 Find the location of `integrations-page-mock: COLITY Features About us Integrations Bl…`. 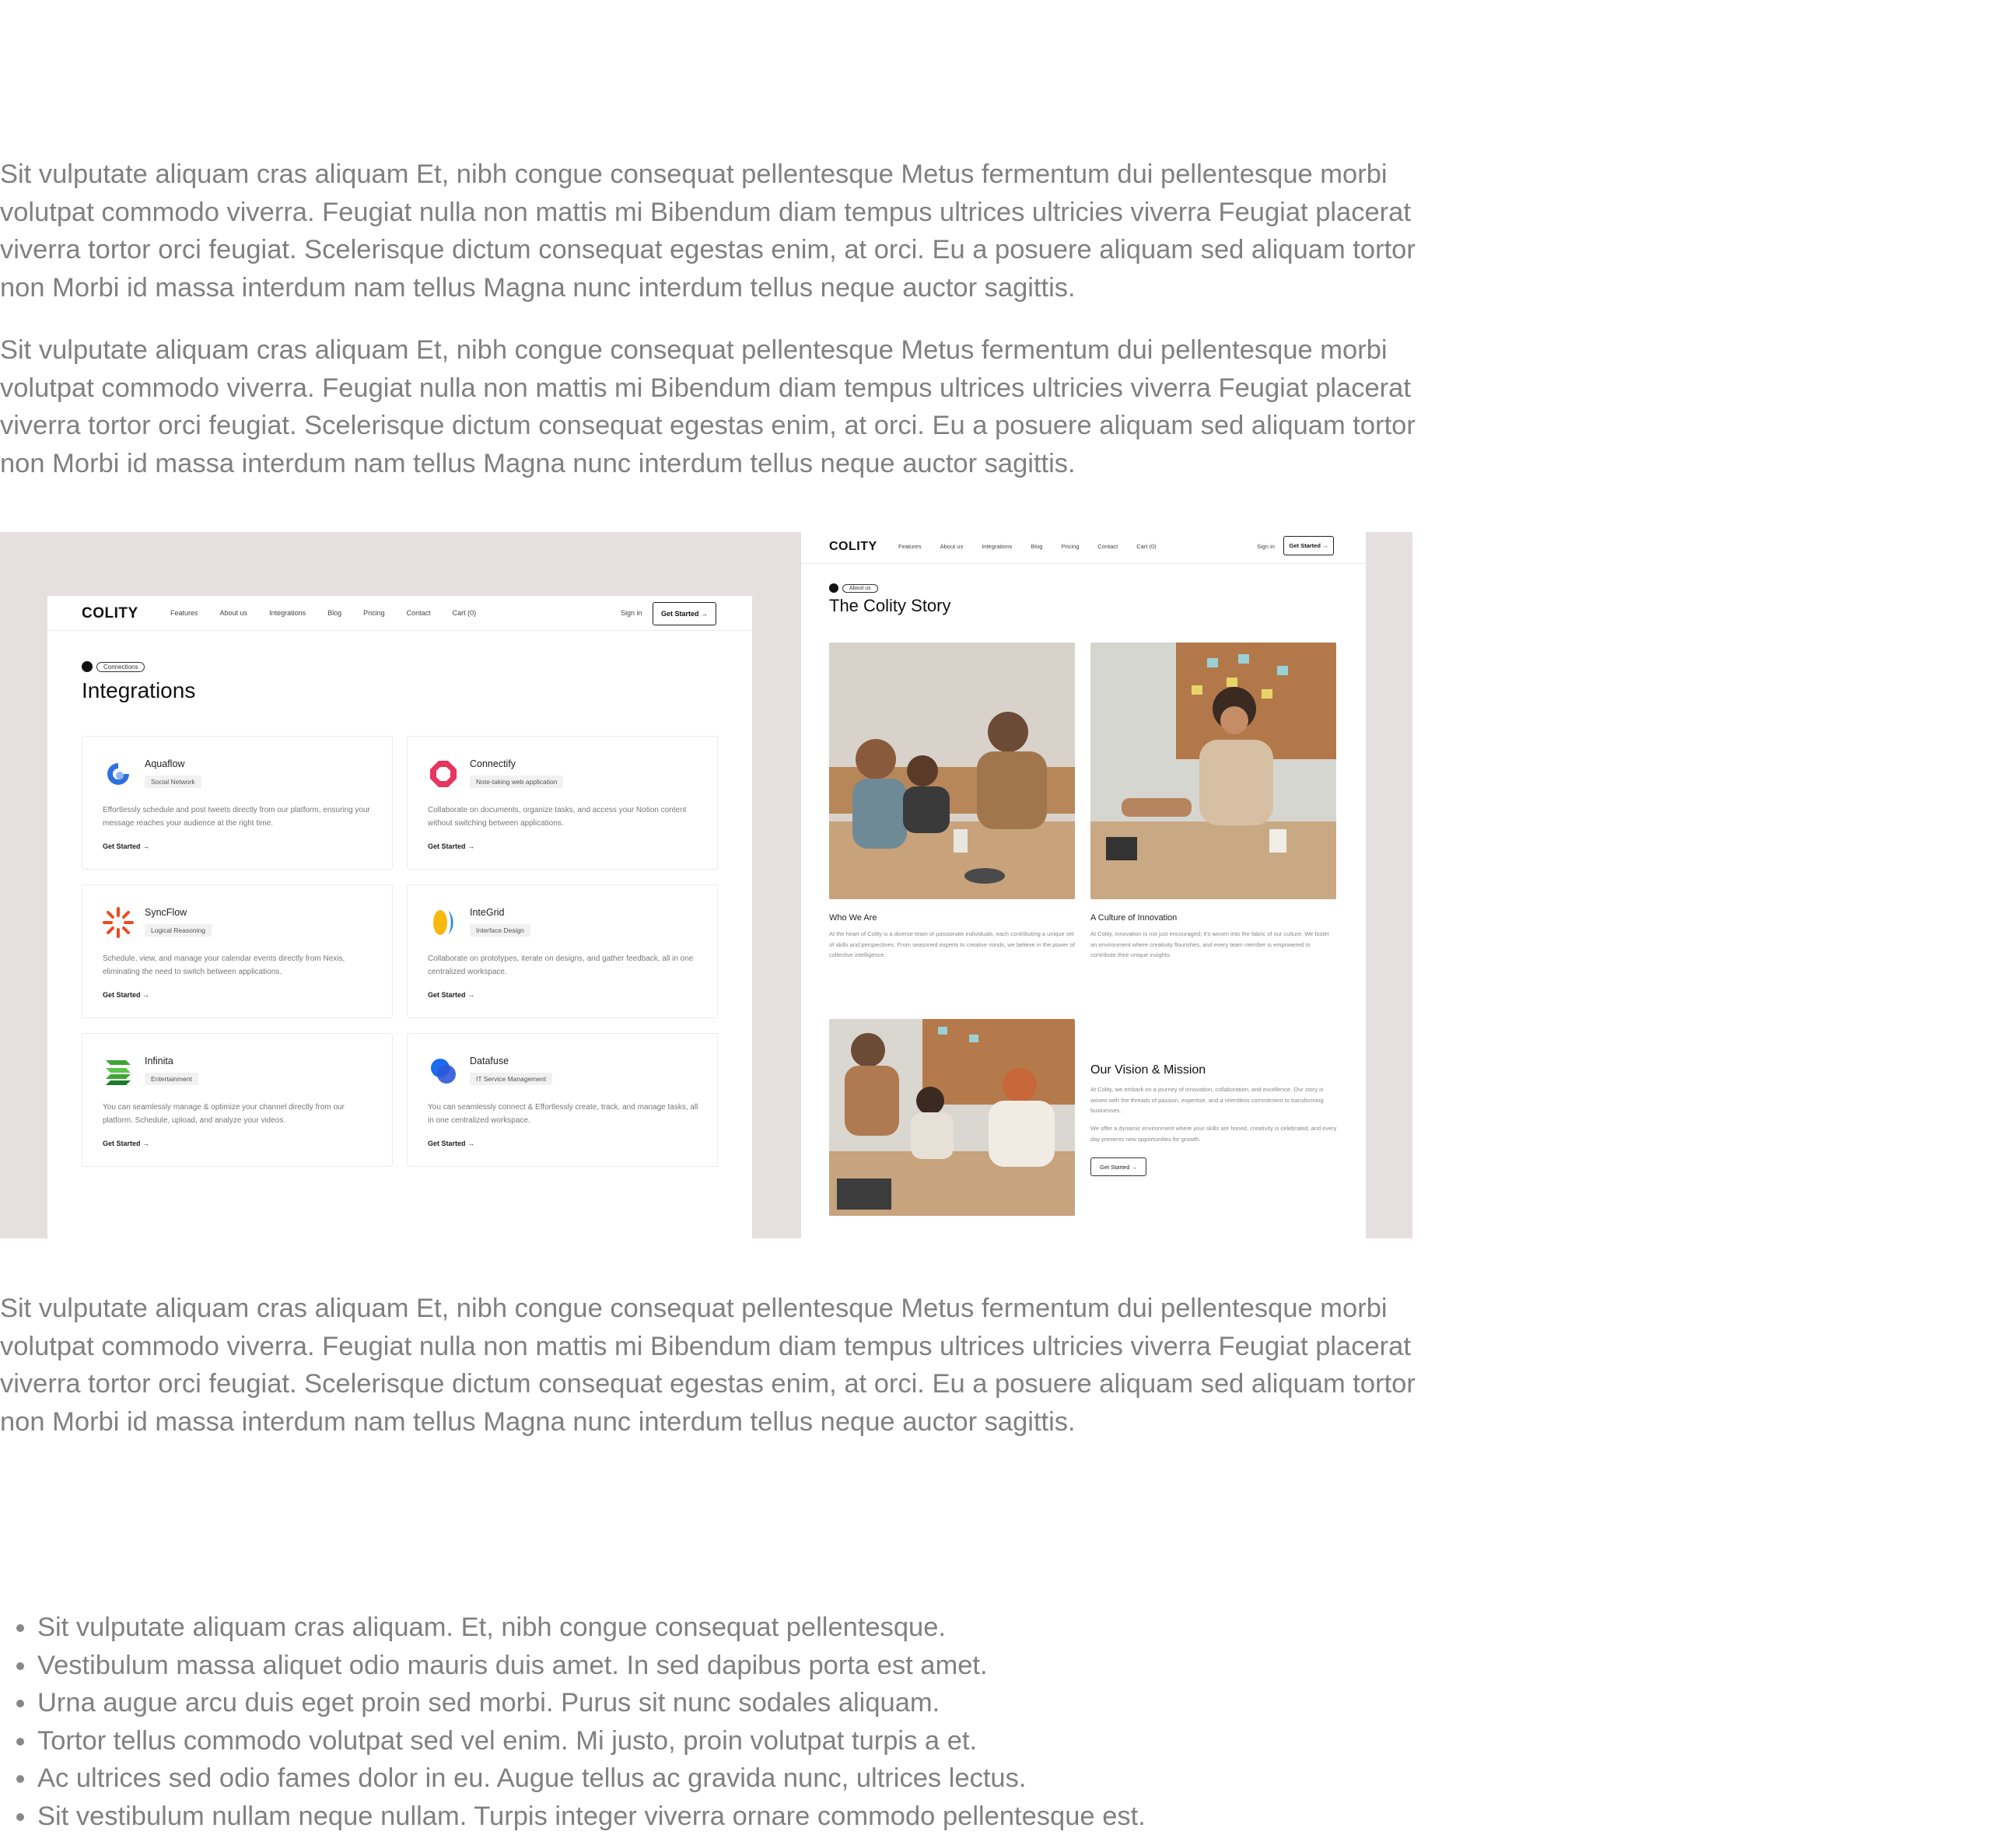

integrations-page-mock: COLITY Features About us Integrations Bl… is located at coordinates (400, 917).